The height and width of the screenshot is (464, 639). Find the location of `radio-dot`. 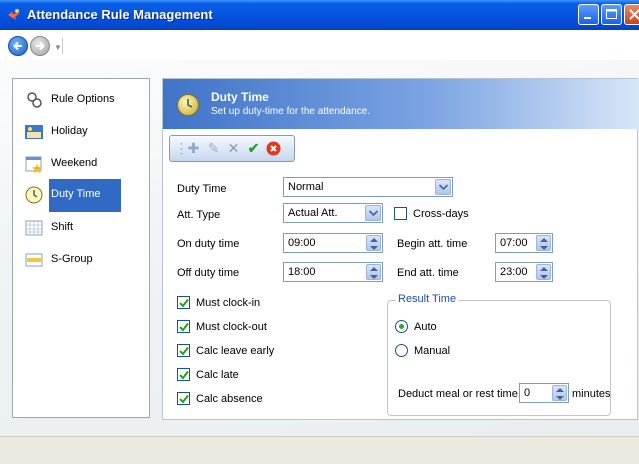

radio-dot is located at coordinates (401, 326).